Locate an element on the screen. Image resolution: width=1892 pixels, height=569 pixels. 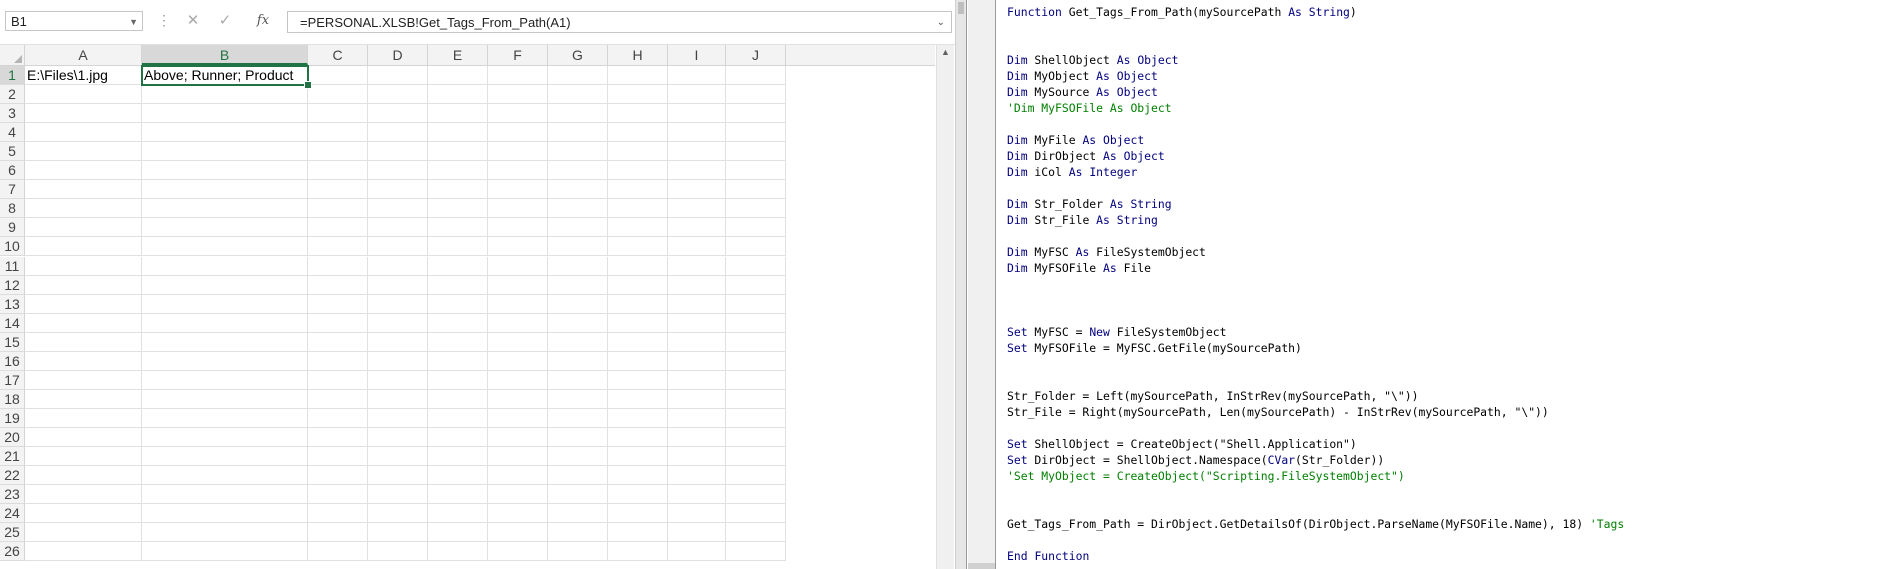
cell-b2 is located at coordinates (225, 95).